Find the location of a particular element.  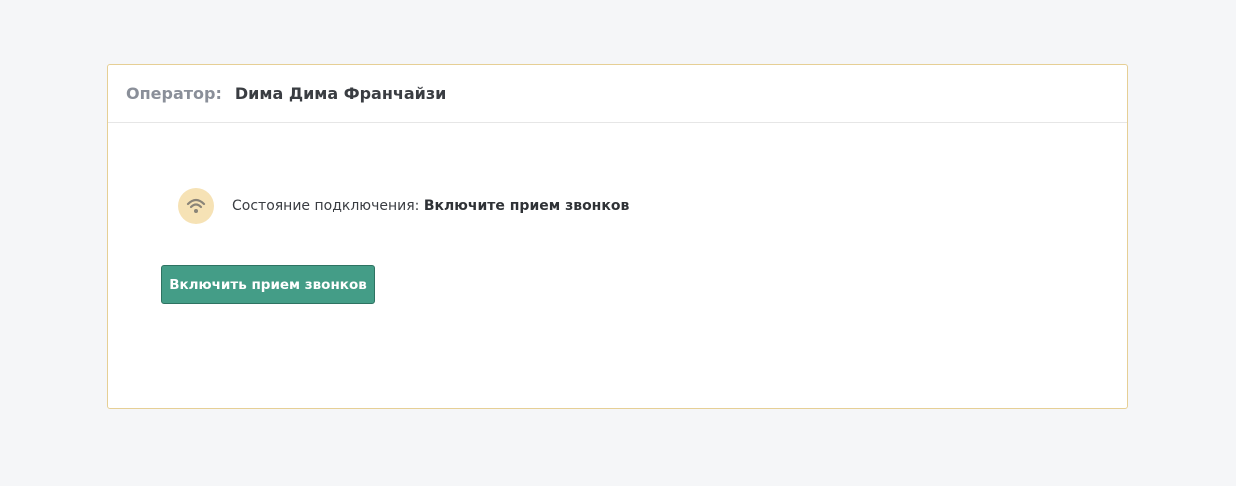

operator-label: Оператор: is located at coordinates (174, 93).